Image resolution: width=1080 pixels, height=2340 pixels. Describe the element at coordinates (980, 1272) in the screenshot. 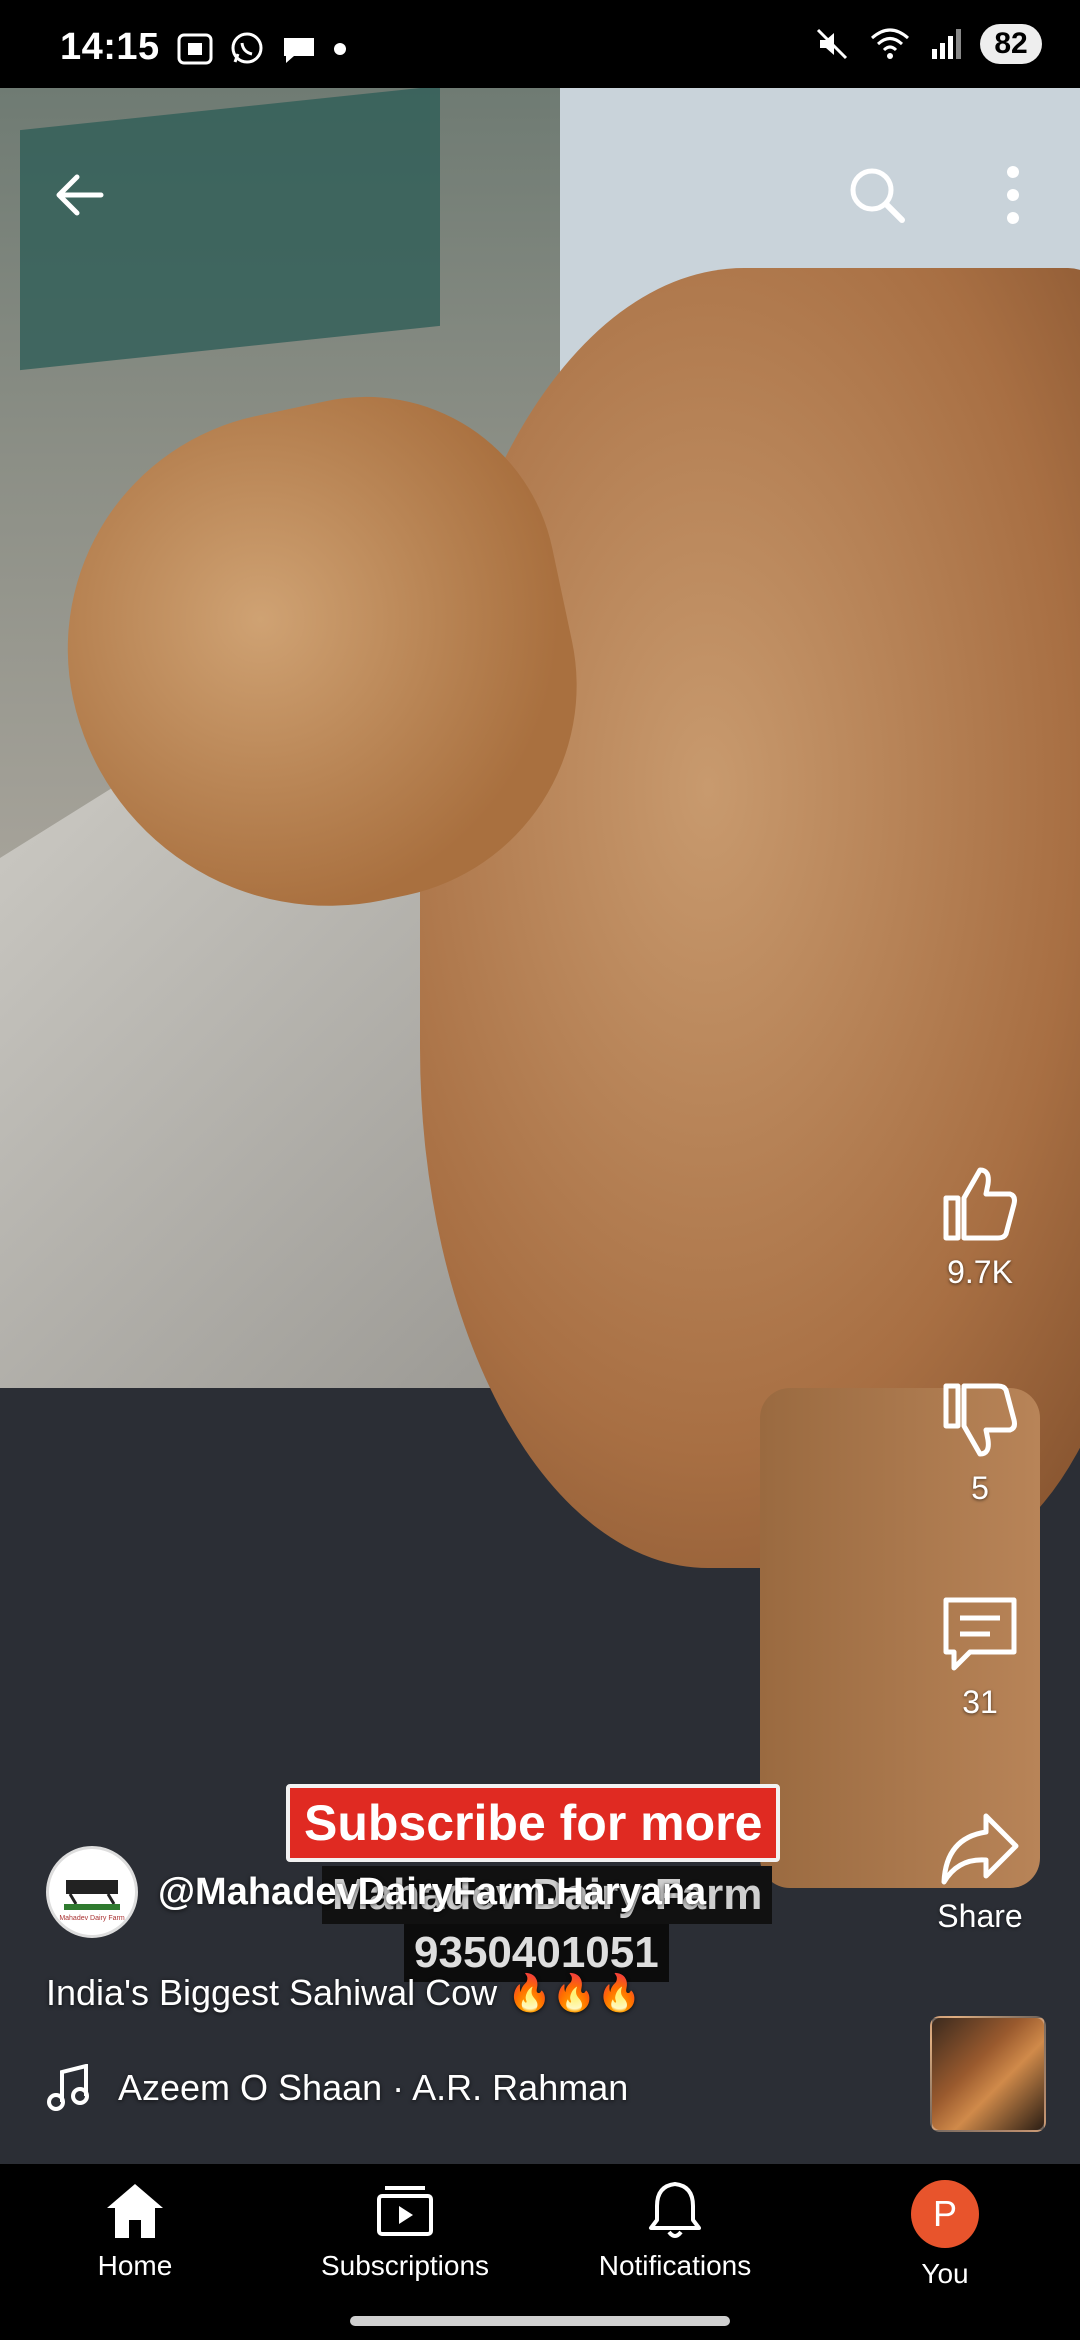

I see `like-count: 9.7K` at that location.